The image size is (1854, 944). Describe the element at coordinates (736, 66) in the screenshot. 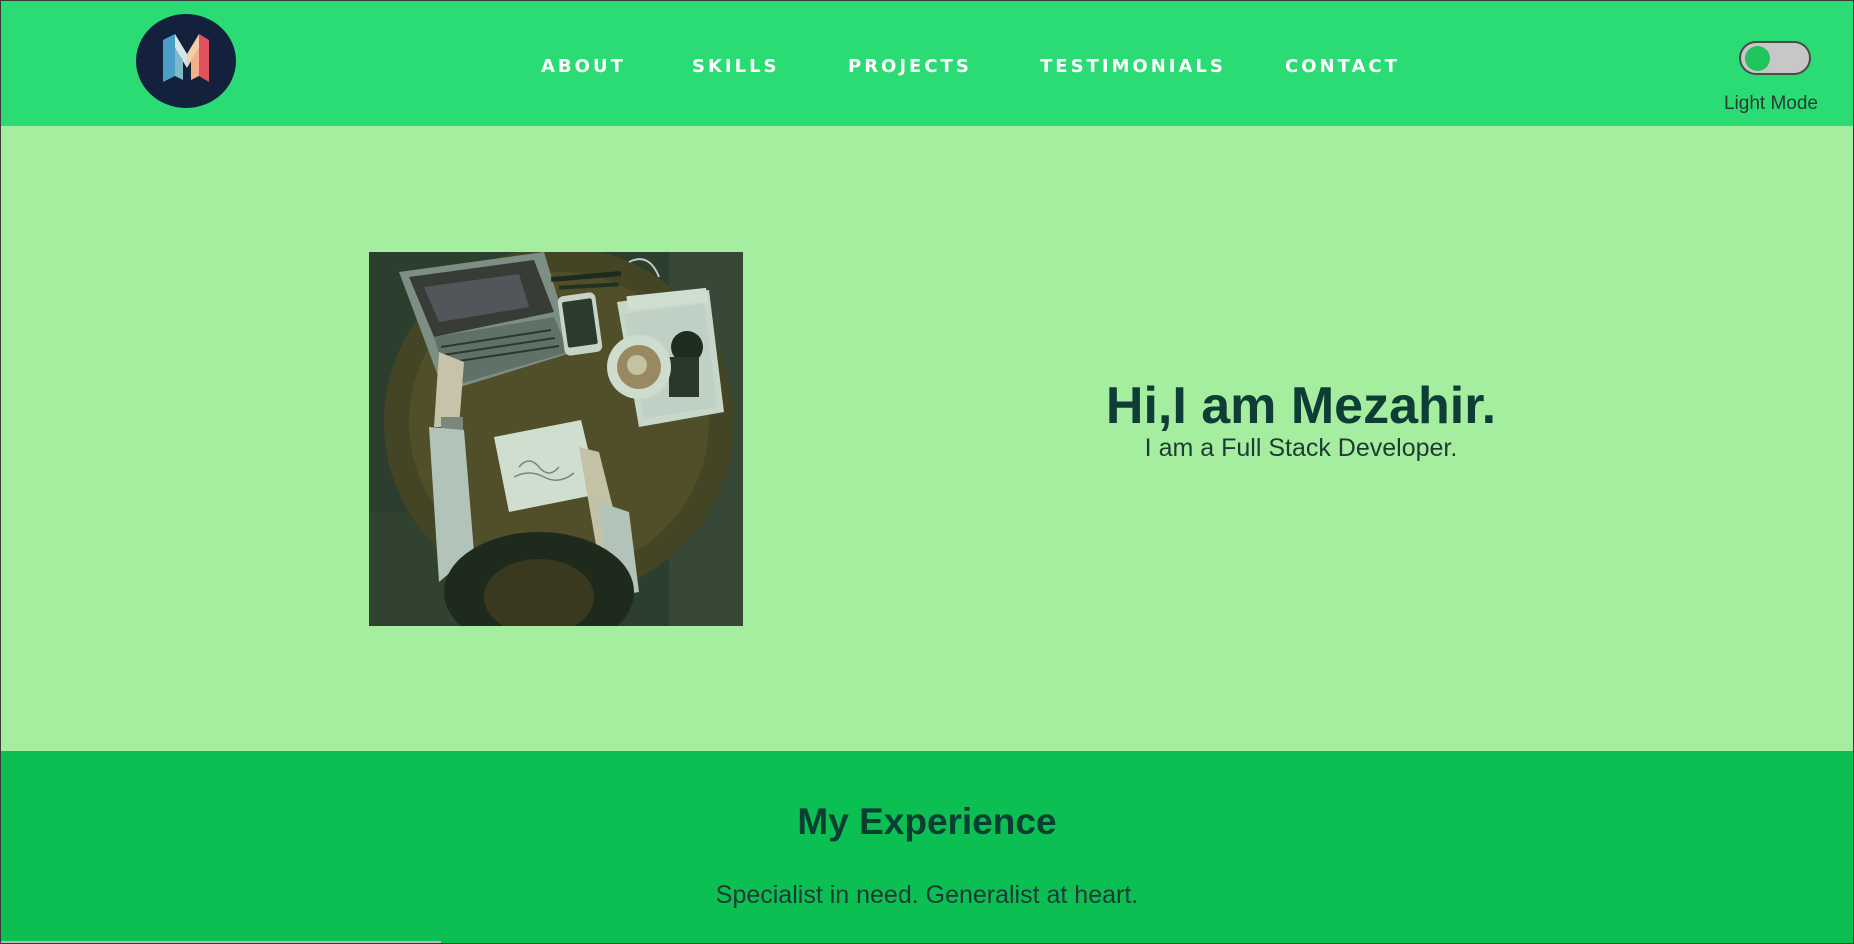

I see `nav-link-skills: SKILLS` at that location.